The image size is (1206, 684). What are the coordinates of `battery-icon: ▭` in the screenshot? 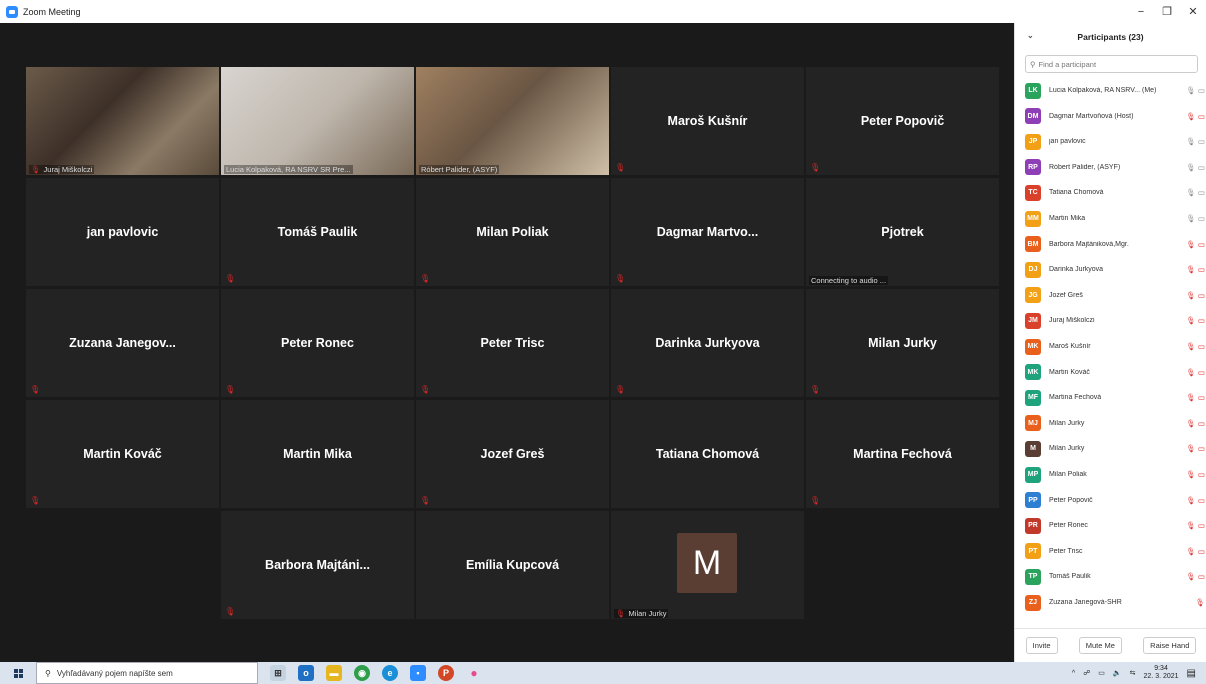 It's located at (1101, 673).